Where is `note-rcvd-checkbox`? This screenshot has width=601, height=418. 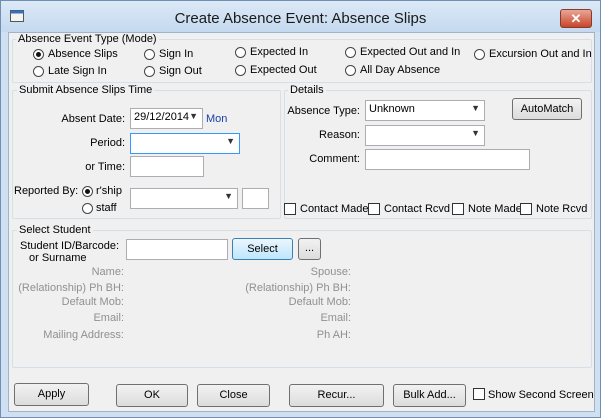 note-rcvd-checkbox is located at coordinates (526, 209).